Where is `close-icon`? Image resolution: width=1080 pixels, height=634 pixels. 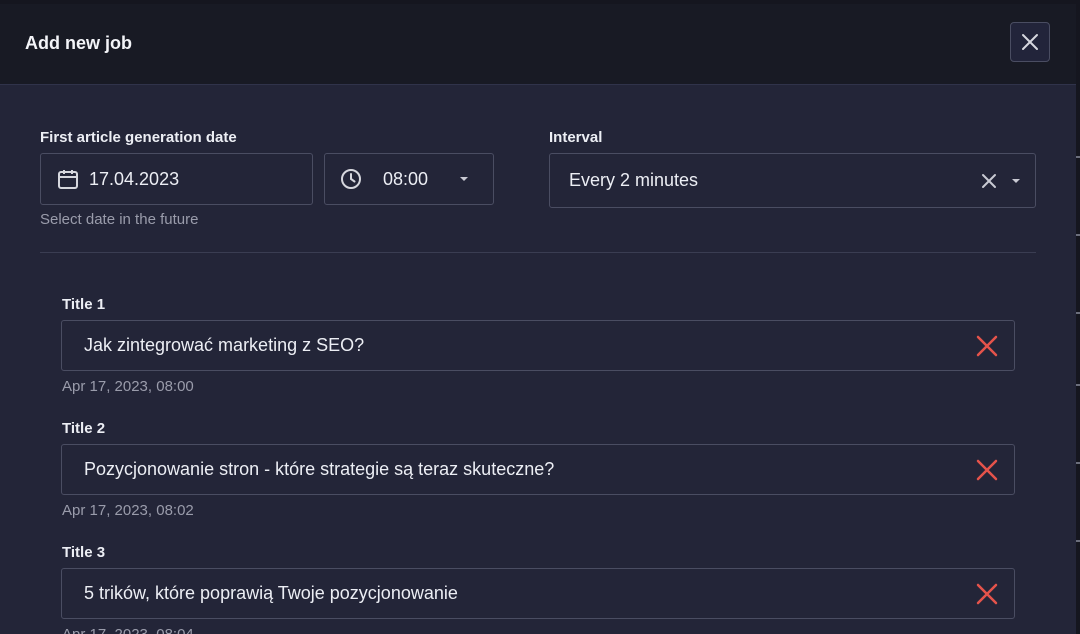 close-icon is located at coordinates (1030, 42).